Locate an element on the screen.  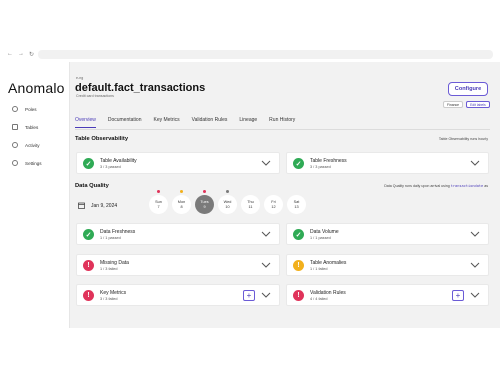
day-number: 13 is located at coordinates (296, 206).